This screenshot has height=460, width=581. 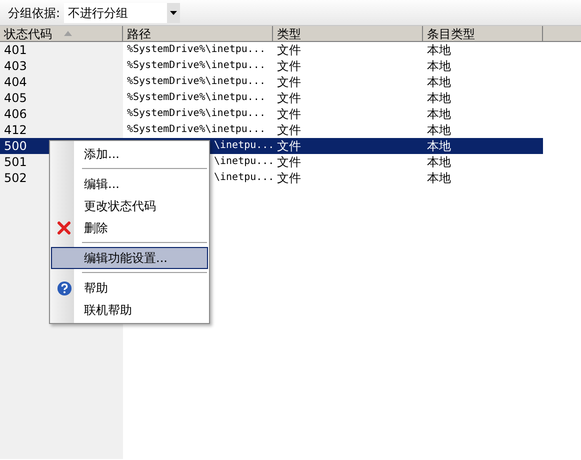 I want to click on table-cell: 405, so click(x=61, y=98).